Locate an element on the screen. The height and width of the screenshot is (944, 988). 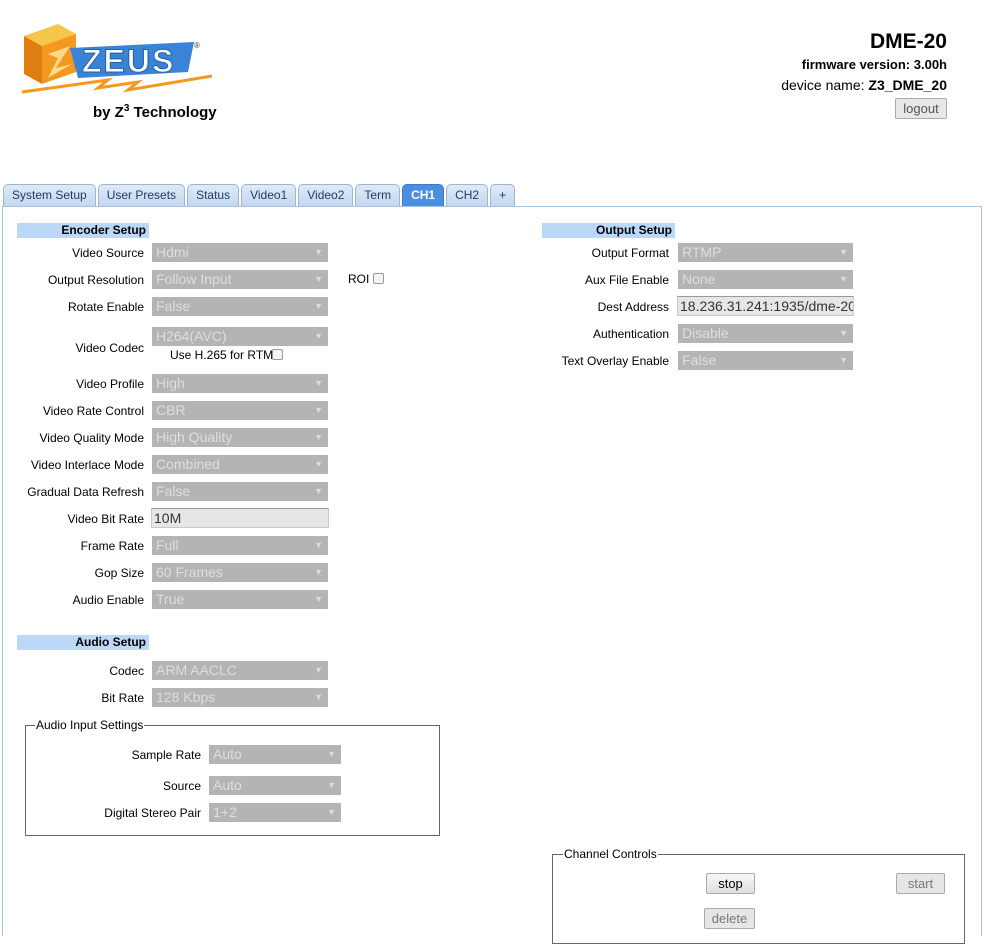
video-codec-label: Video Codec is located at coordinates (110, 348).